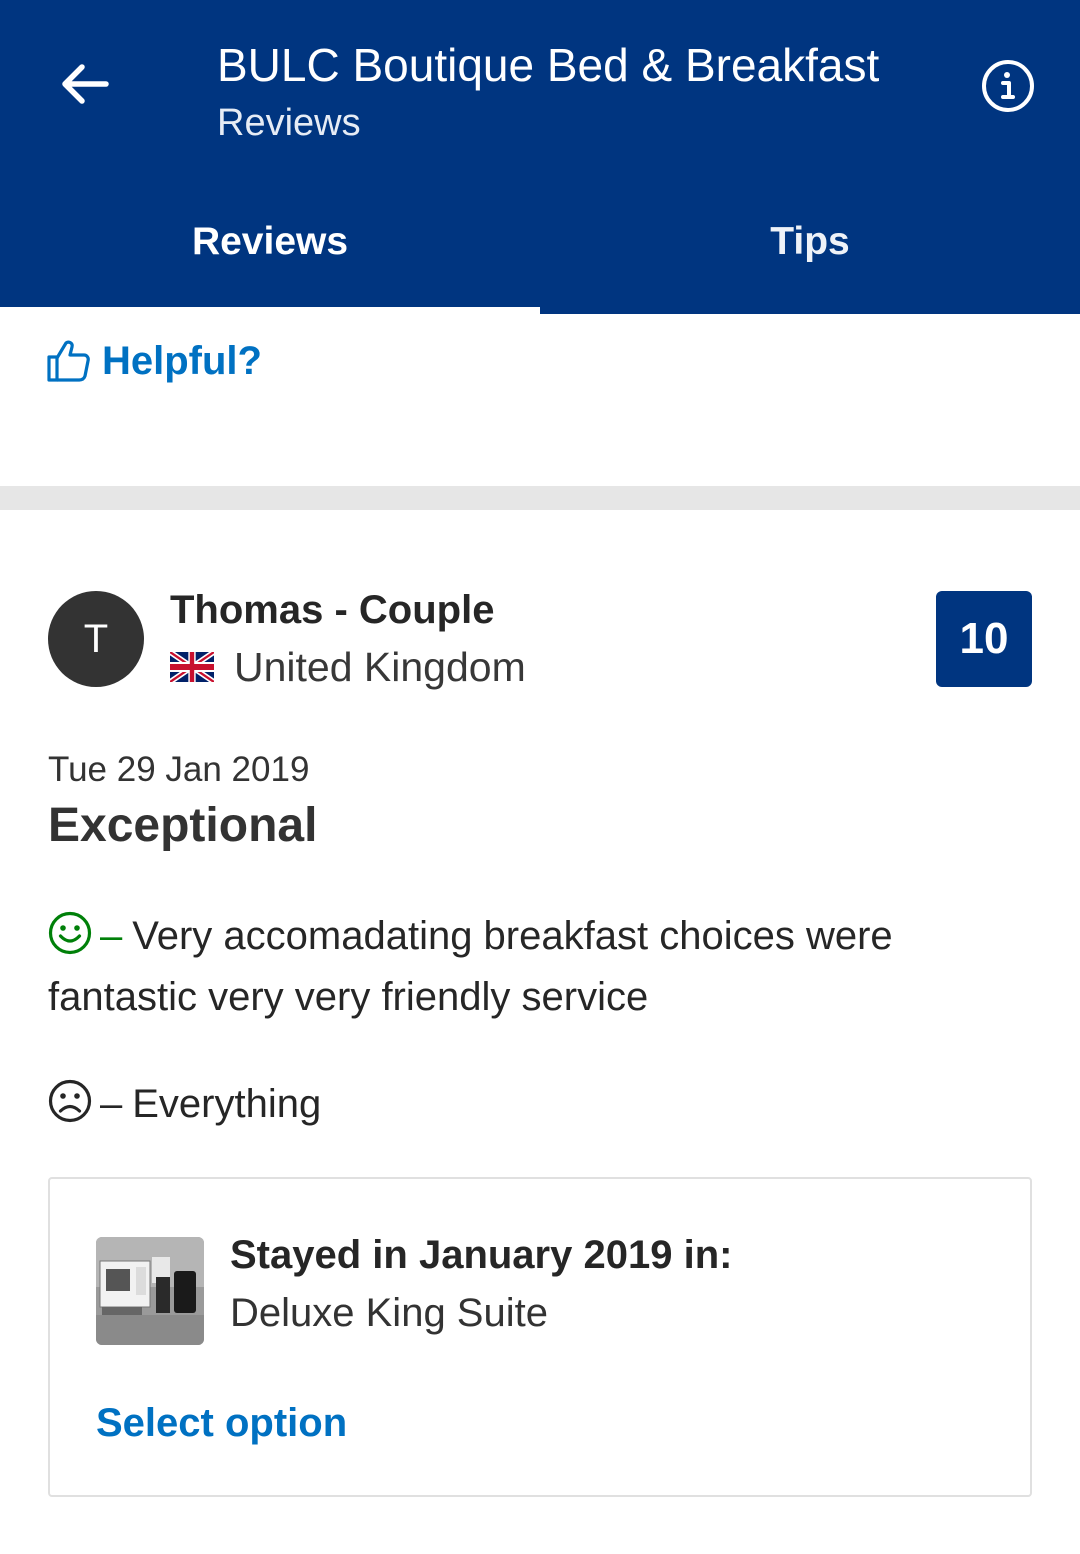 This screenshot has height=1554, width=1080. What do you see at coordinates (111, 936) in the screenshot?
I see `positive-dash: –` at bounding box center [111, 936].